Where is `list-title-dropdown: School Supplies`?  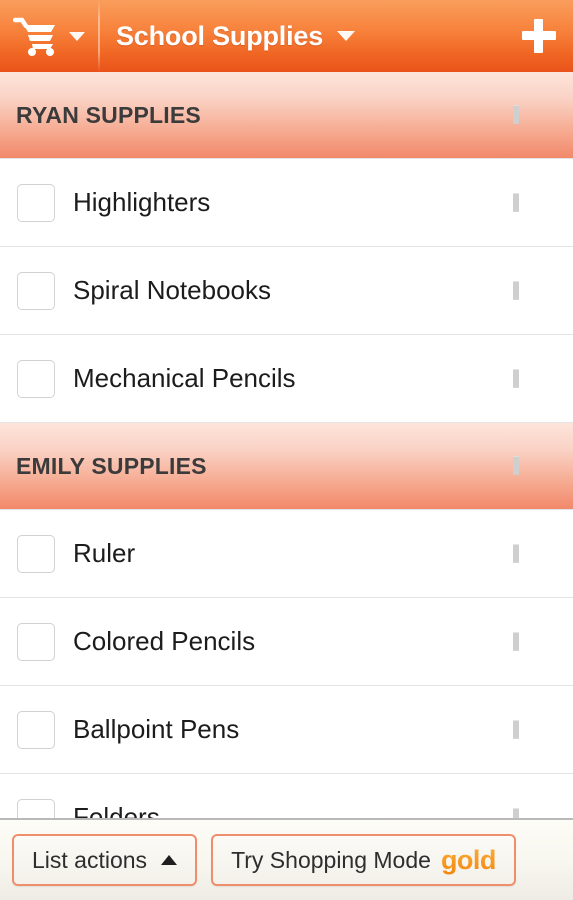
list-title-dropdown: School Supplies is located at coordinates (306, 36).